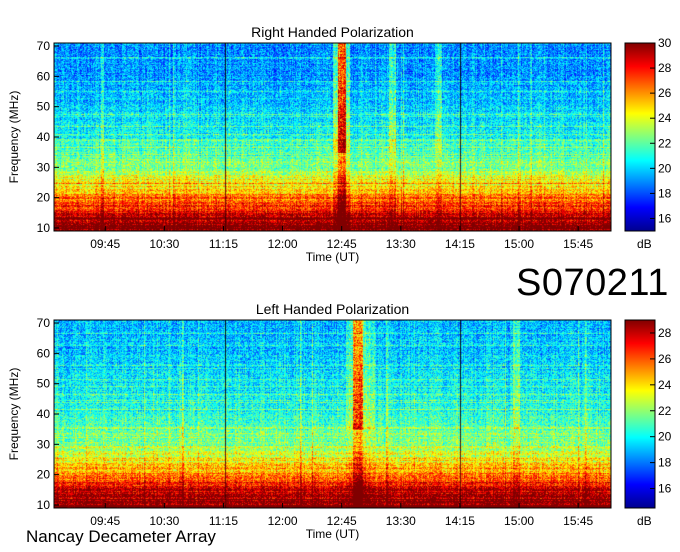  I want to click on colorbar-tick-label: 30, so click(665, 43).